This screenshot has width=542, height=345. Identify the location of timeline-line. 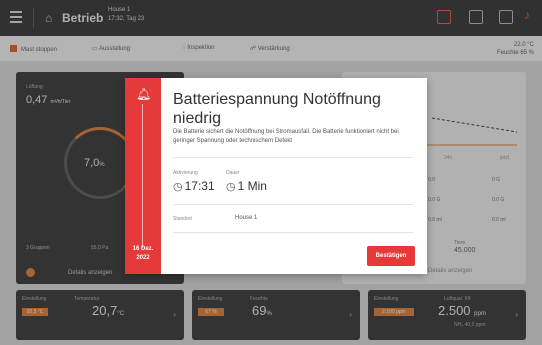
(142, 176).